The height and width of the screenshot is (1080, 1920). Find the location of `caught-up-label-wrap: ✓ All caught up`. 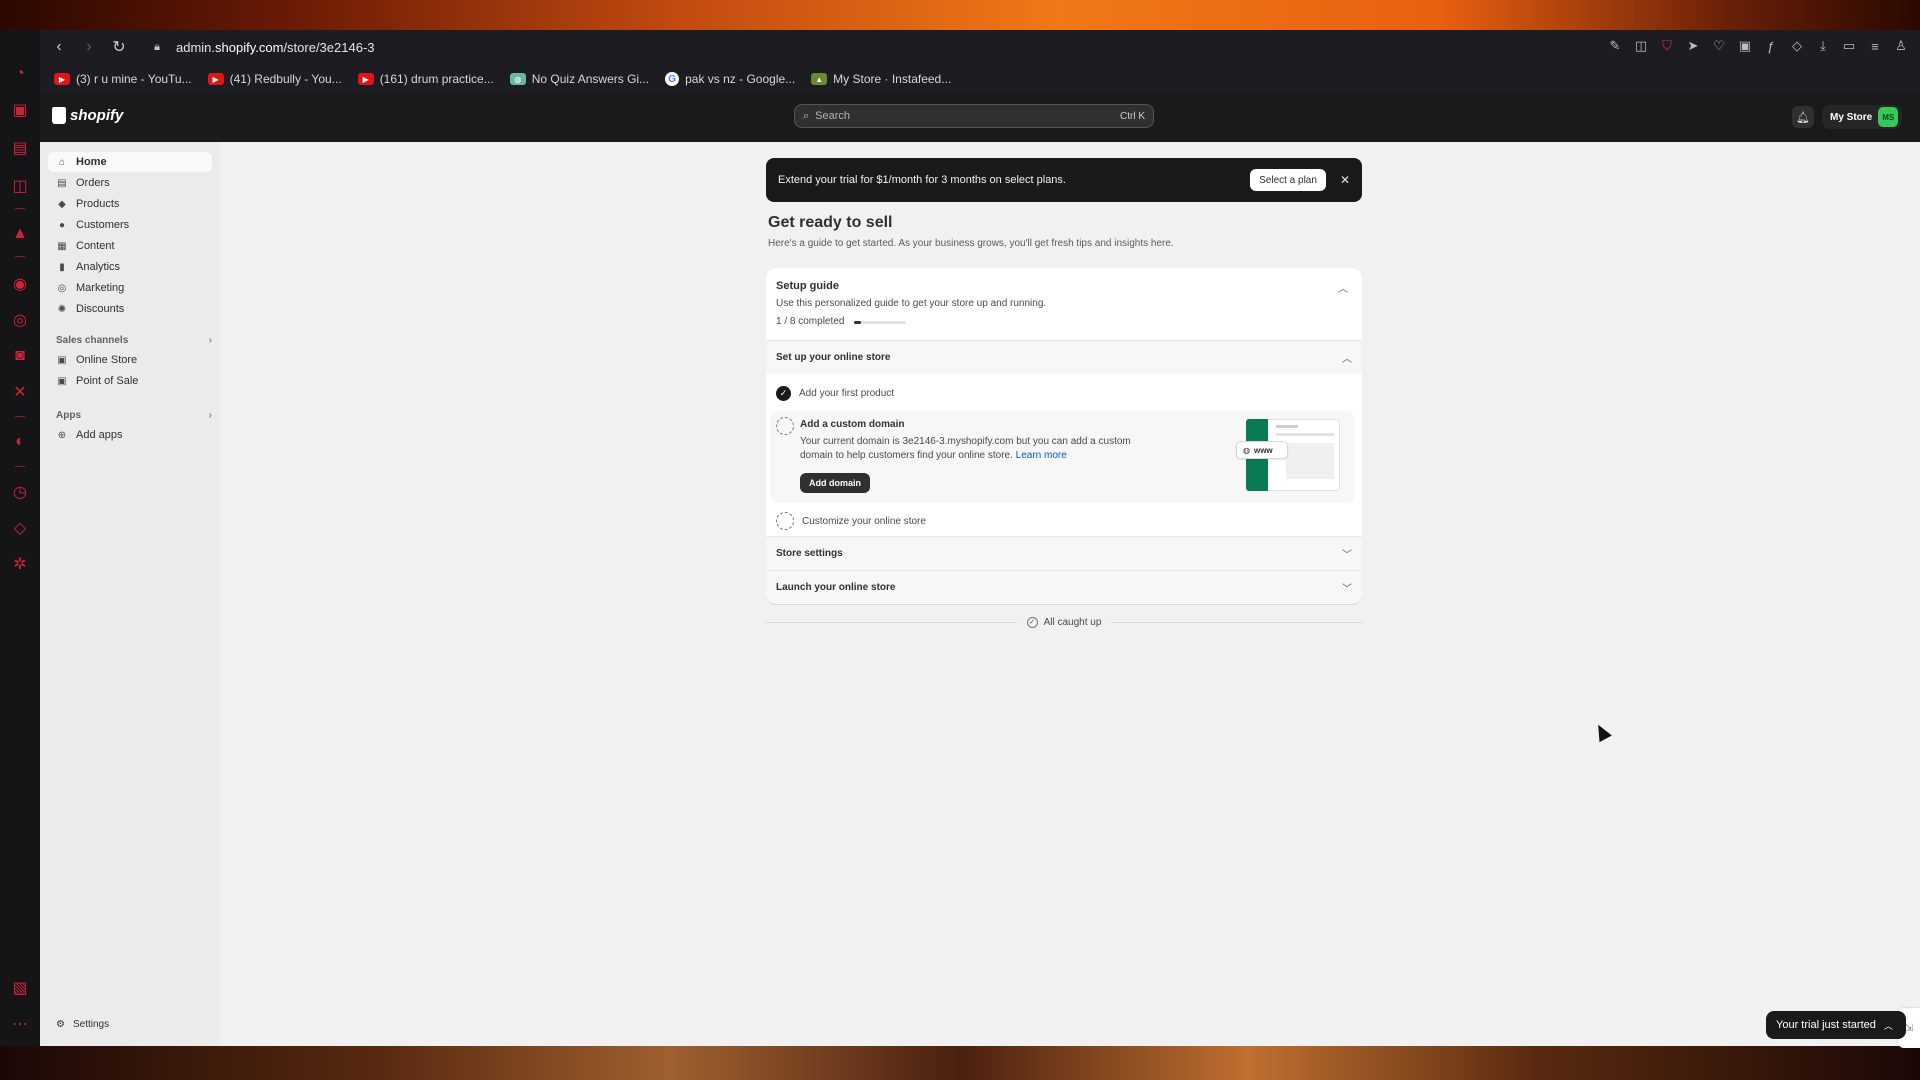

caught-up-label-wrap: ✓ All caught up is located at coordinates (1064, 622).